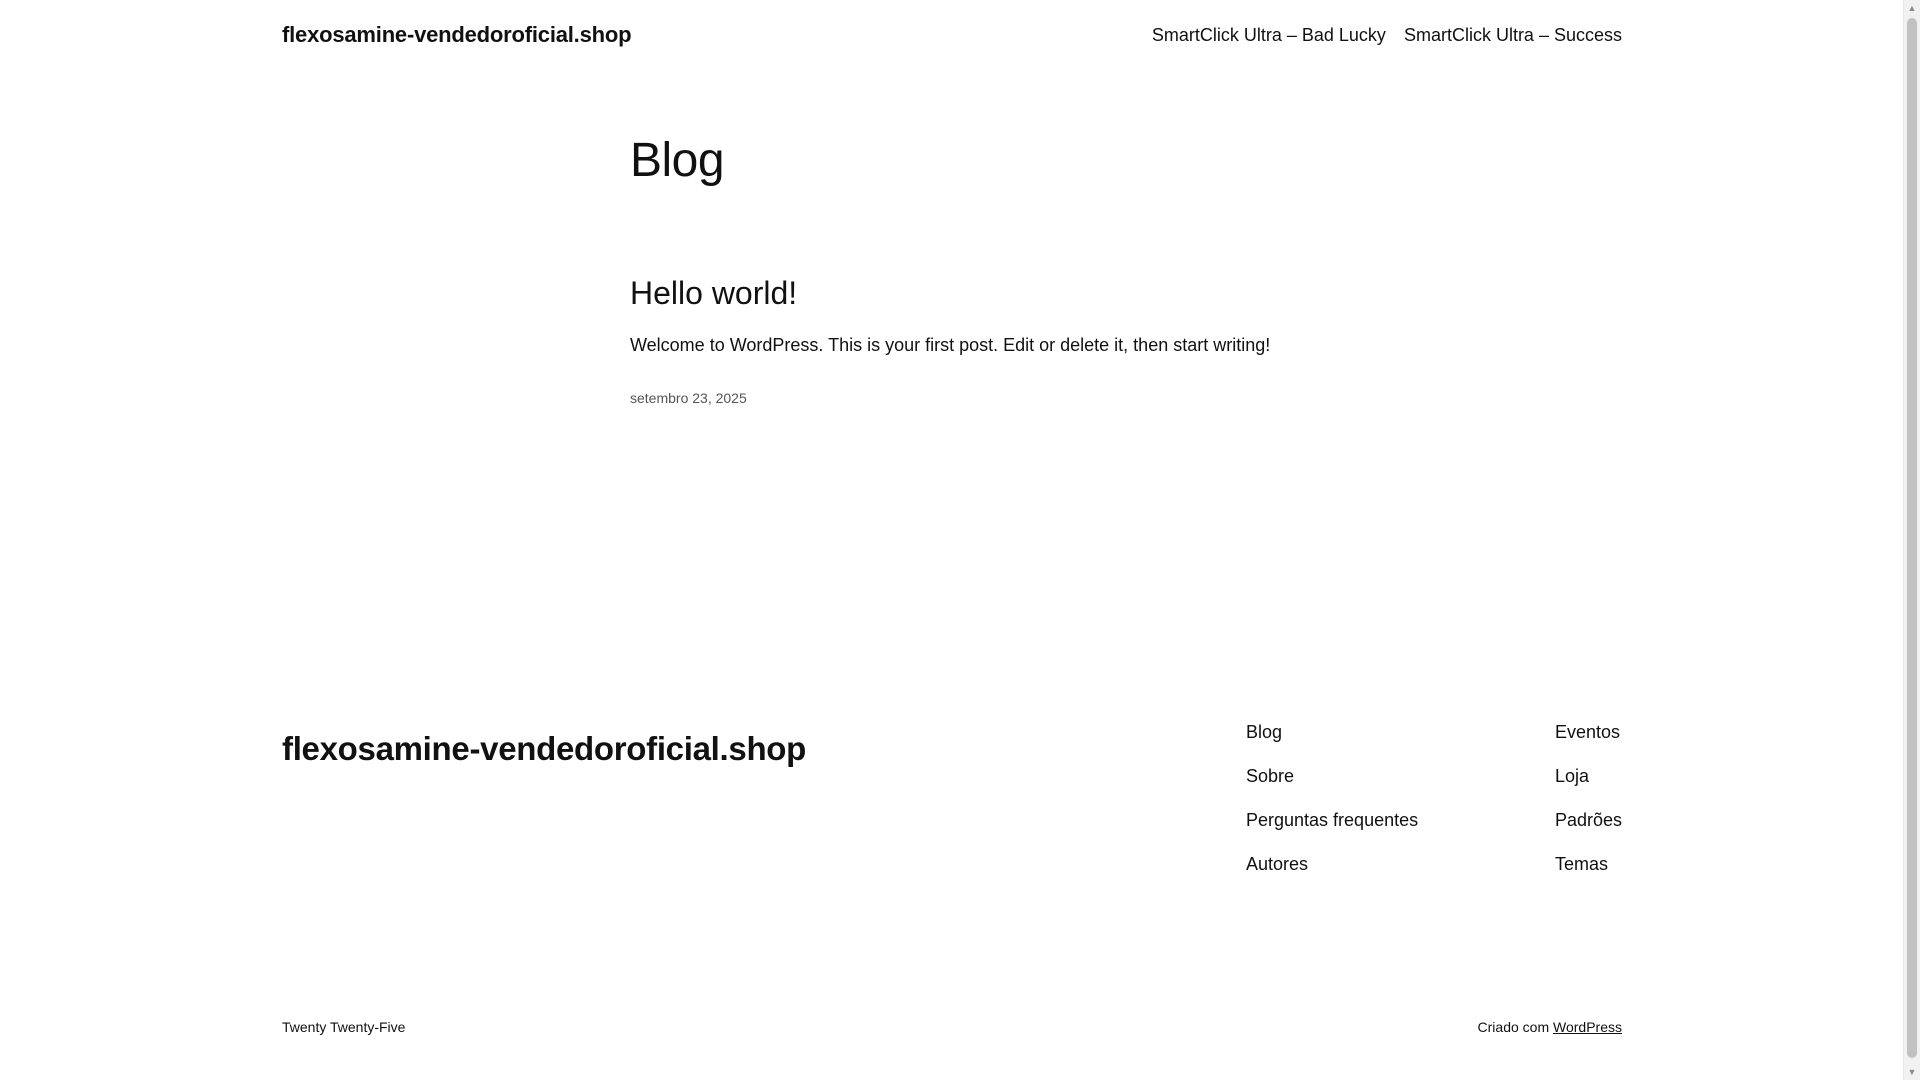  What do you see at coordinates (1332, 776) in the screenshot?
I see `footer-link-sobre: Sobre` at bounding box center [1332, 776].